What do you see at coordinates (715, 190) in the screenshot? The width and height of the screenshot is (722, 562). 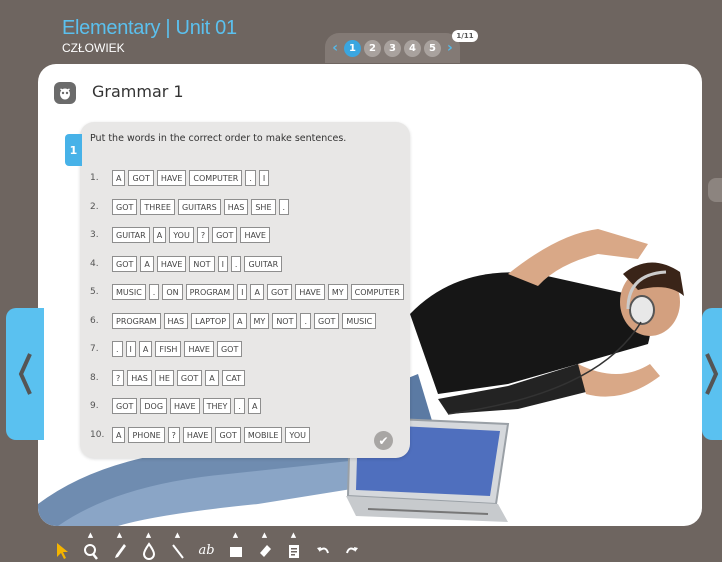 I see `side-menu-tab` at bounding box center [715, 190].